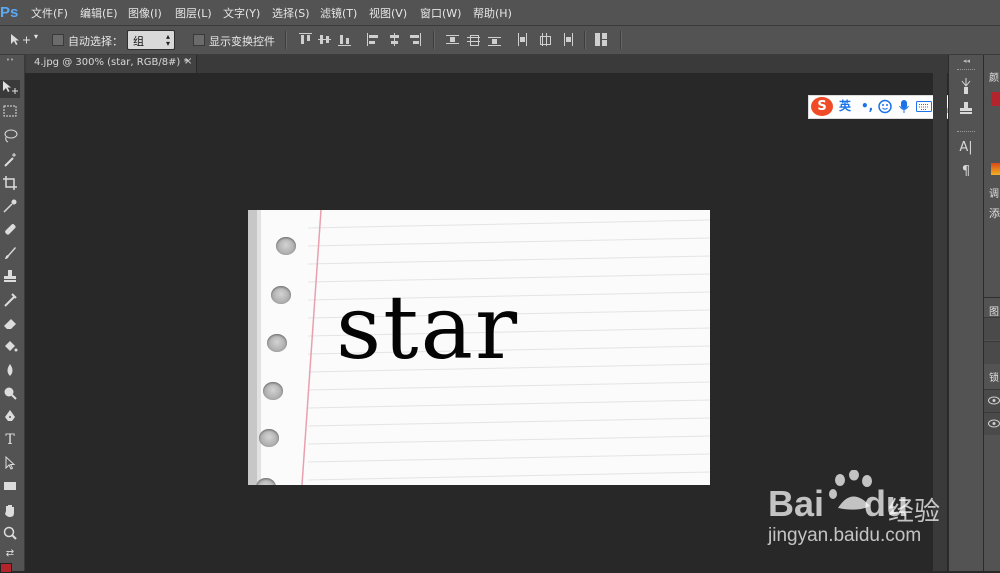  I want to click on tools-panel: •• T ⇄, so click(12, 314).